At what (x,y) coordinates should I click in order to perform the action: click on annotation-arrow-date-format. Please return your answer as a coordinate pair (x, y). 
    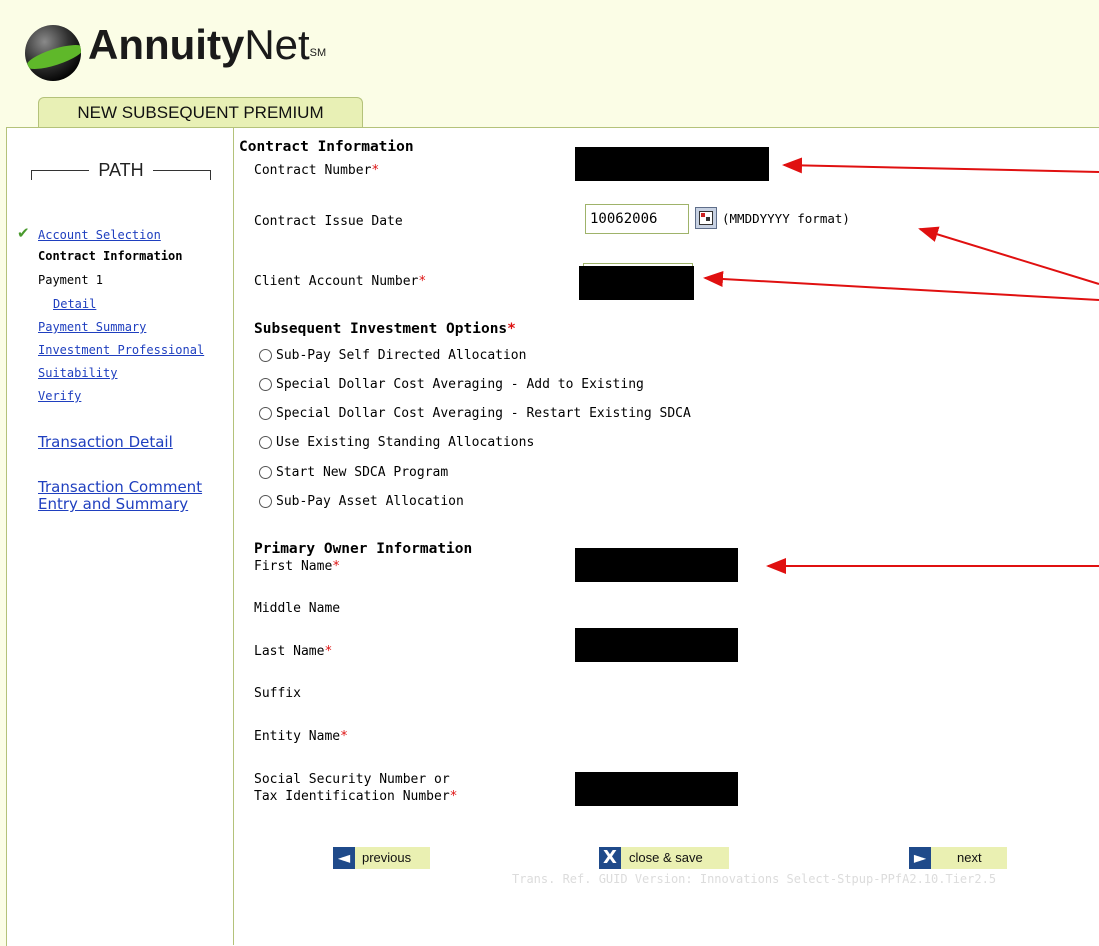
    Looking at the image, I should click on (1008, 255).